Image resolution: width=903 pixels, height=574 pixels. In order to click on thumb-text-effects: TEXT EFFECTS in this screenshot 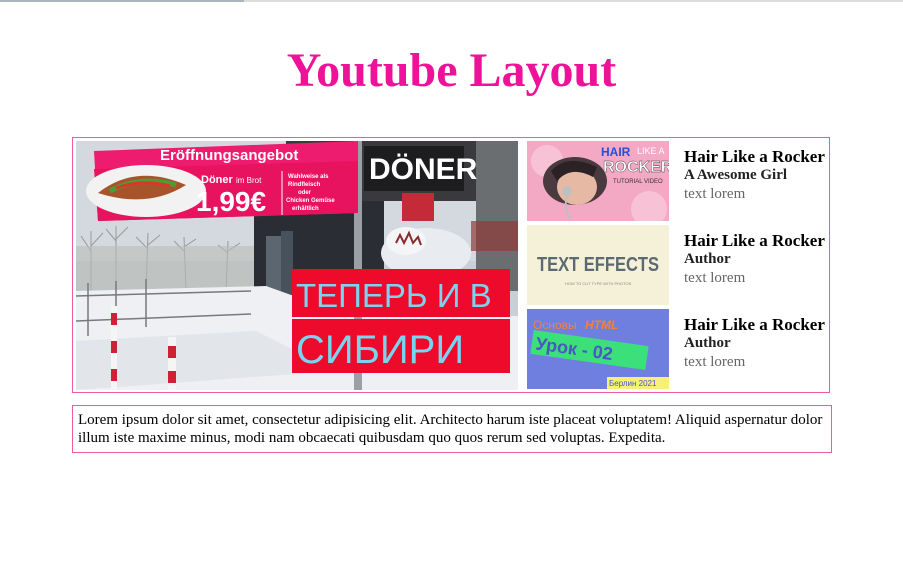, I will do `click(598, 265)`.